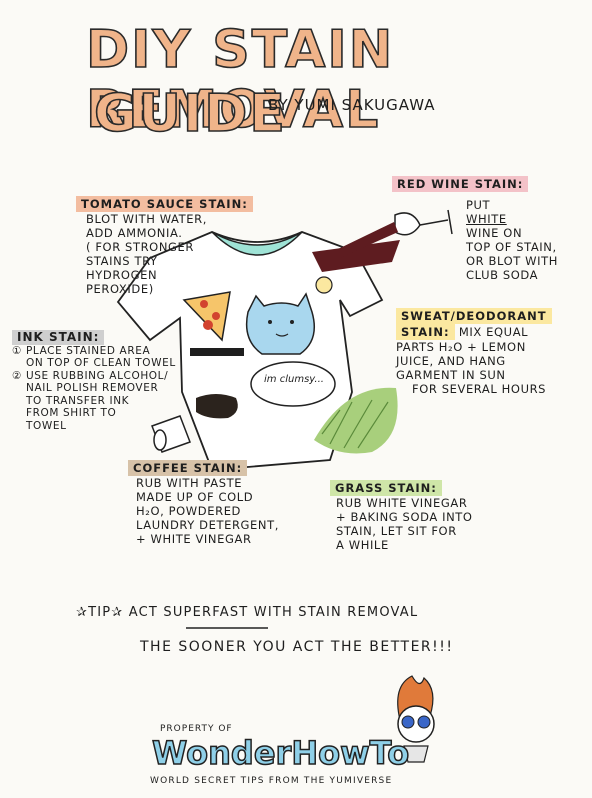 This screenshot has width=592, height=798. I want to click on ink-step1a: ① PLACE STAINED AREA, so click(81, 350).